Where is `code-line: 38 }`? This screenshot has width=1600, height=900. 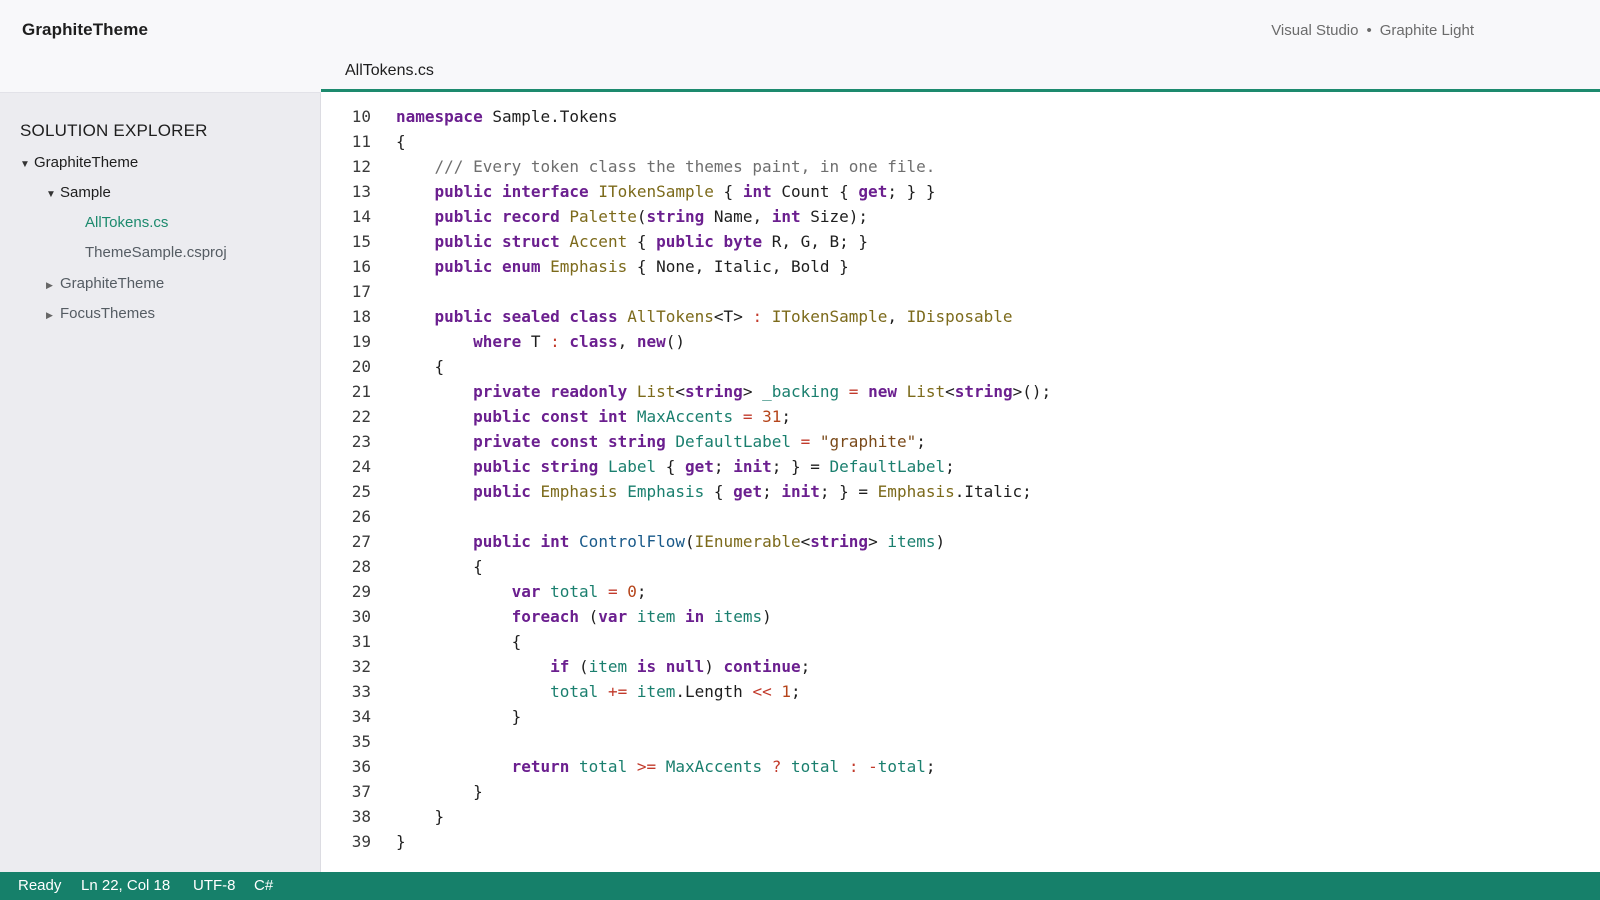
code-line: 38 } is located at coordinates (960, 816).